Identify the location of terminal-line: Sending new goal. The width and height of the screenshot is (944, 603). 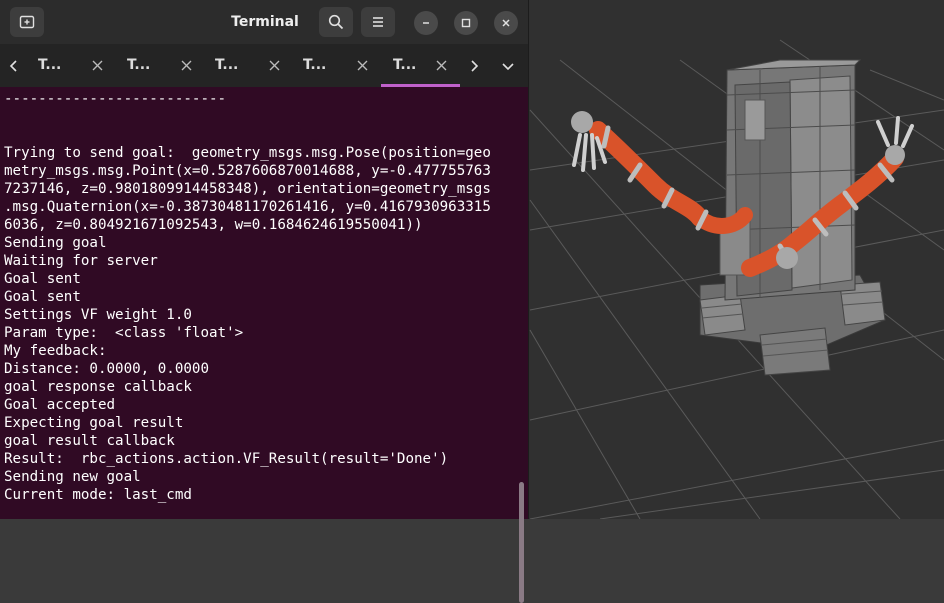
(72, 477).